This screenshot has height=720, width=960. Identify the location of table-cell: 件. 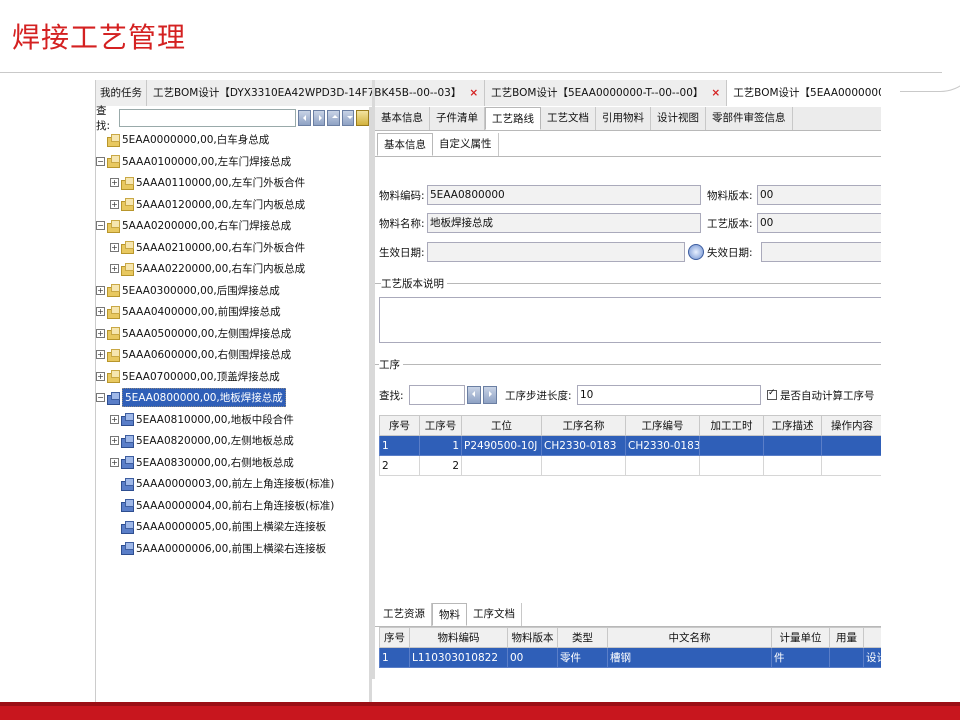
(800, 657).